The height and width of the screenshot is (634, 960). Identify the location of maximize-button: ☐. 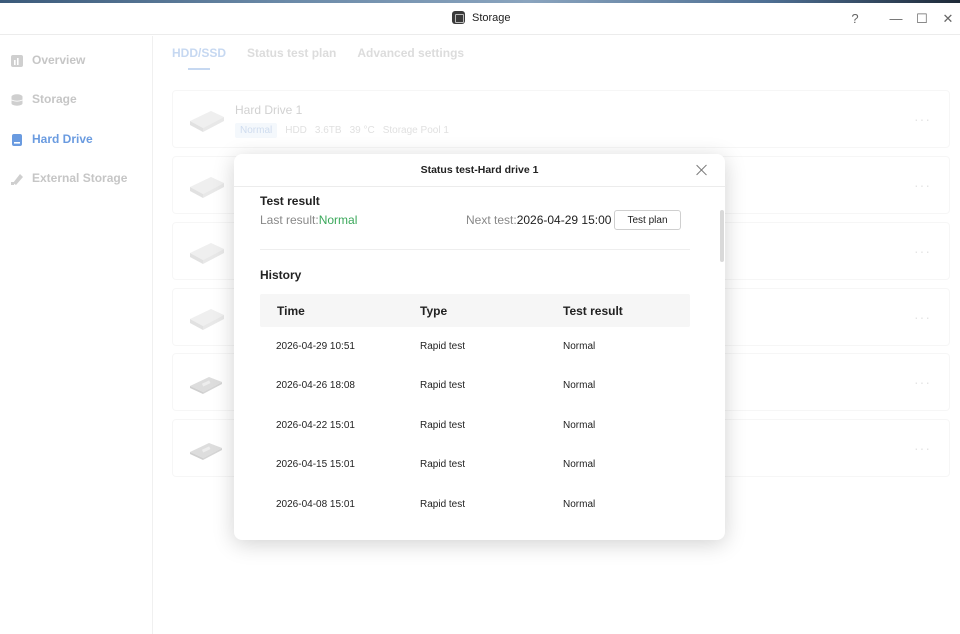
(922, 19).